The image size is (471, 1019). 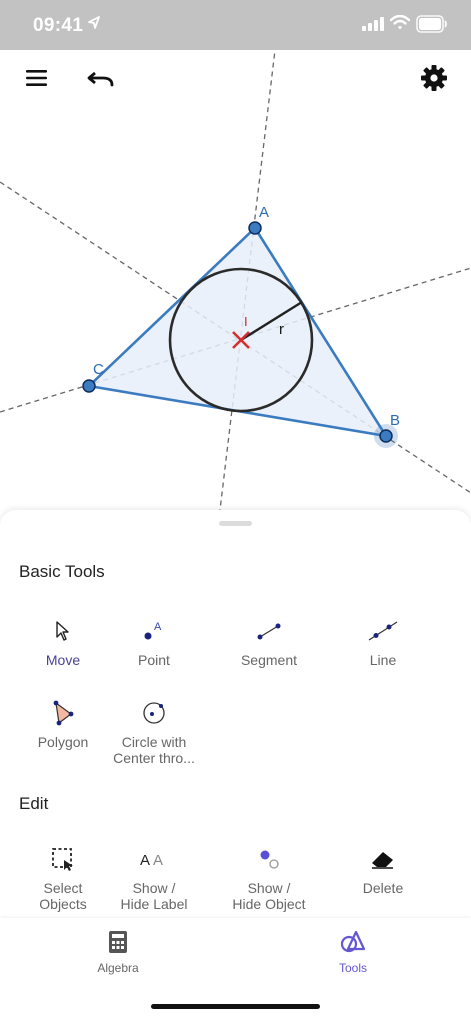 I want to click on tool-label: Show / Hide Label, so click(x=154, y=896).